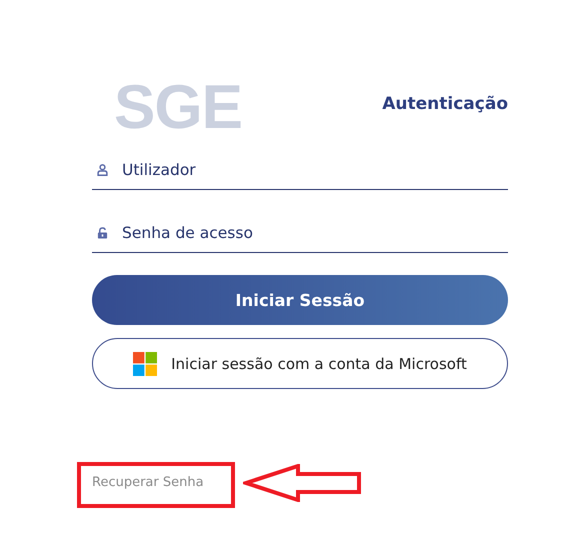 This screenshot has height=542, width=575. I want to click on input-field: Senha de acesso, so click(315, 233).